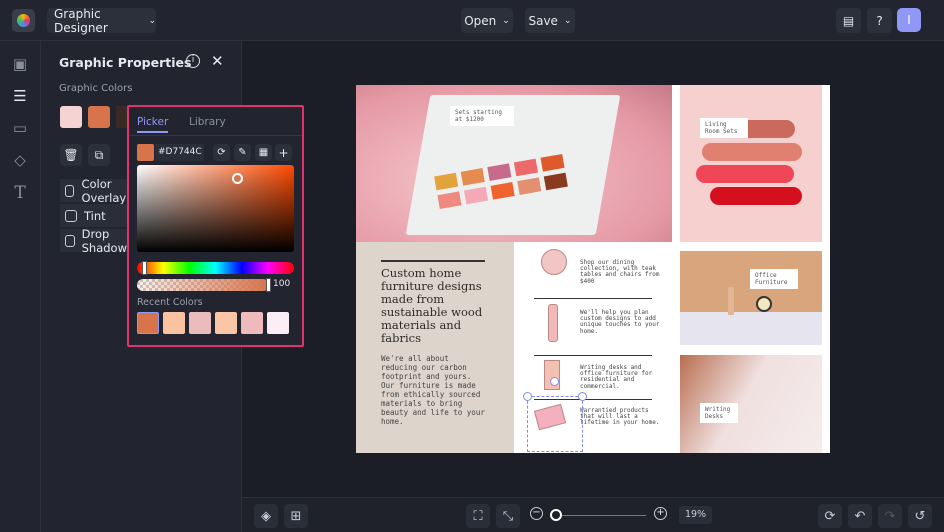  I want to click on graphic-colors-label: Graphic Colors, so click(96, 88).